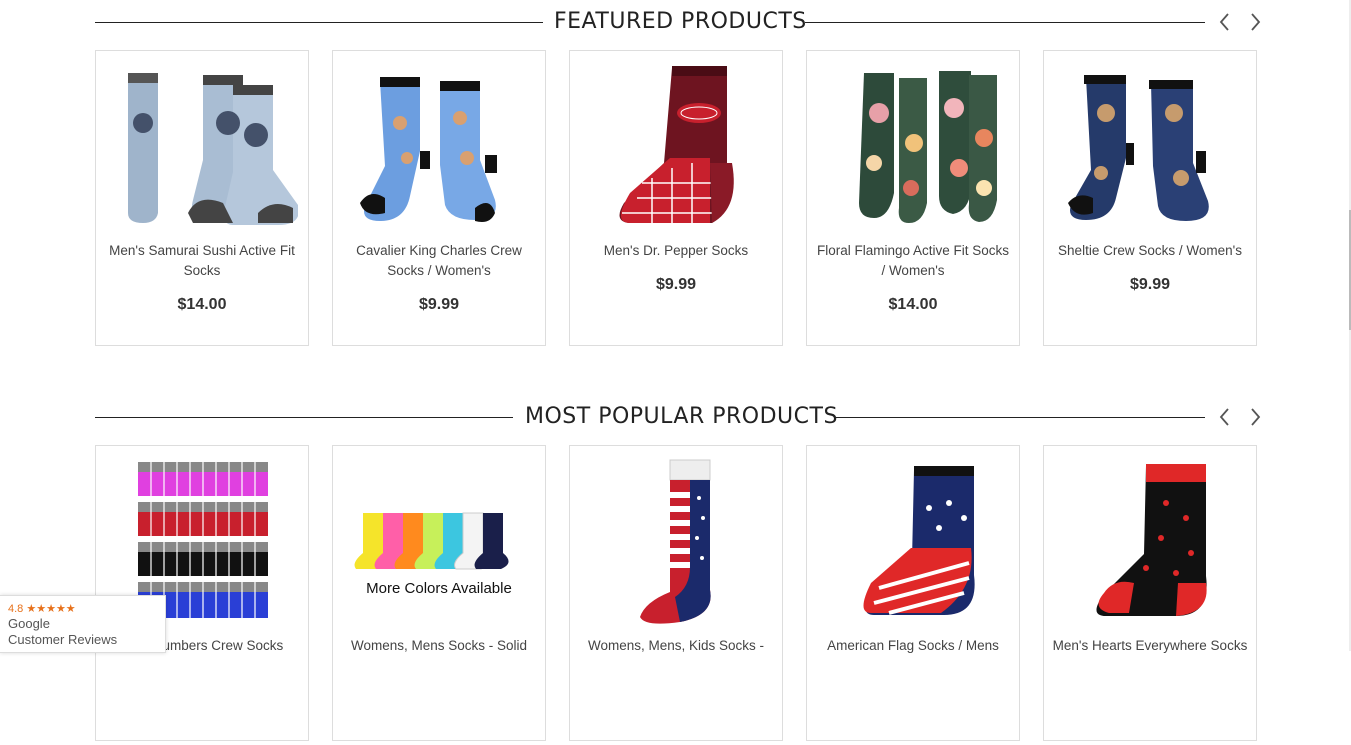 The height and width of the screenshot is (745, 1351). What do you see at coordinates (919, 540) in the screenshot?
I see `product-image-american-flag-socks` at bounding box center [919, 540].